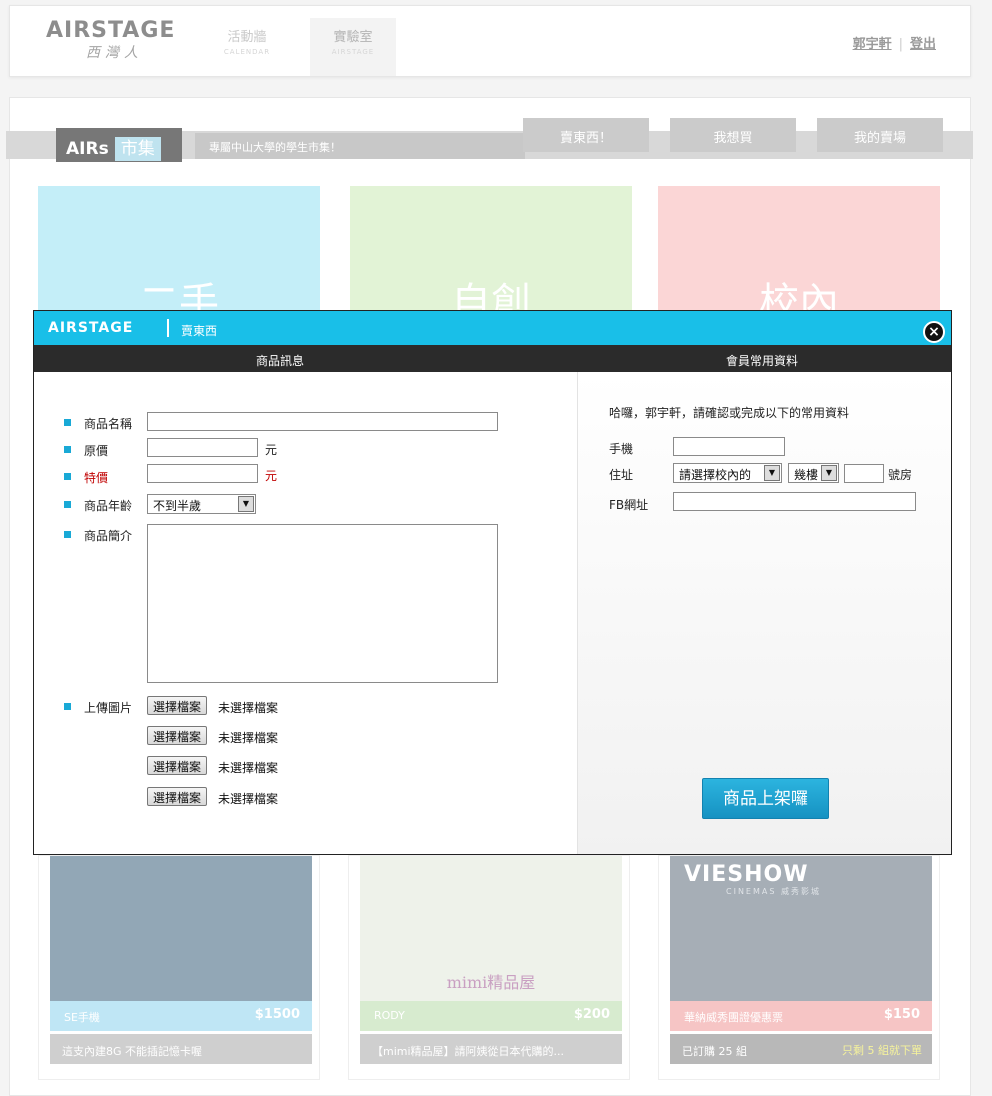 The image size is (992, 1096). What do you see at coordinates (872, 44) in the screenshot?
I see `user-name-link: 郭宇軒` at bounding box center [872, 44].